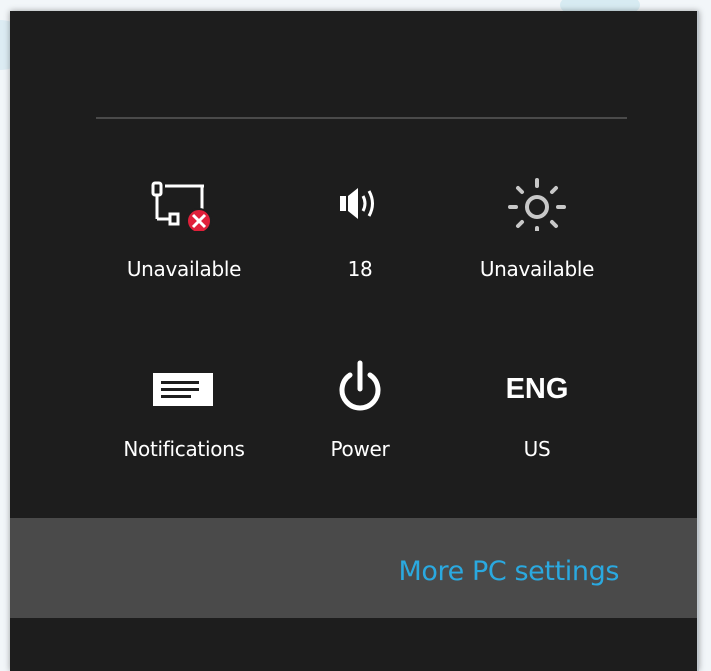 Image resolution: width=711 pixels, height=671 pixels. Describe the element at coordinates (184, 269) in the screenshot. I see `network-status-label: Unavailable` at that location.